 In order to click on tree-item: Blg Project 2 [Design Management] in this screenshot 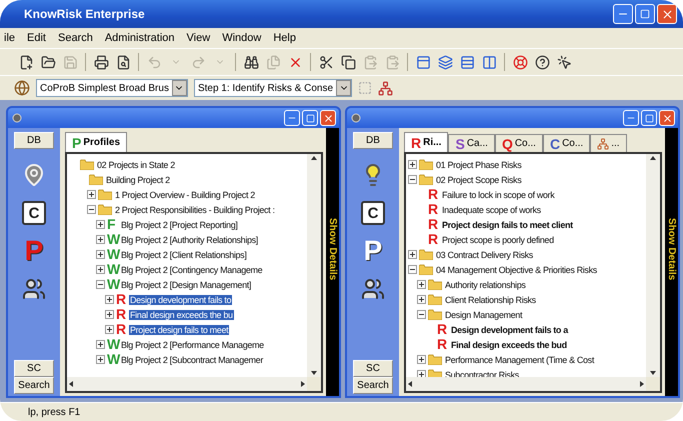, I will do `click(186, 285)`.